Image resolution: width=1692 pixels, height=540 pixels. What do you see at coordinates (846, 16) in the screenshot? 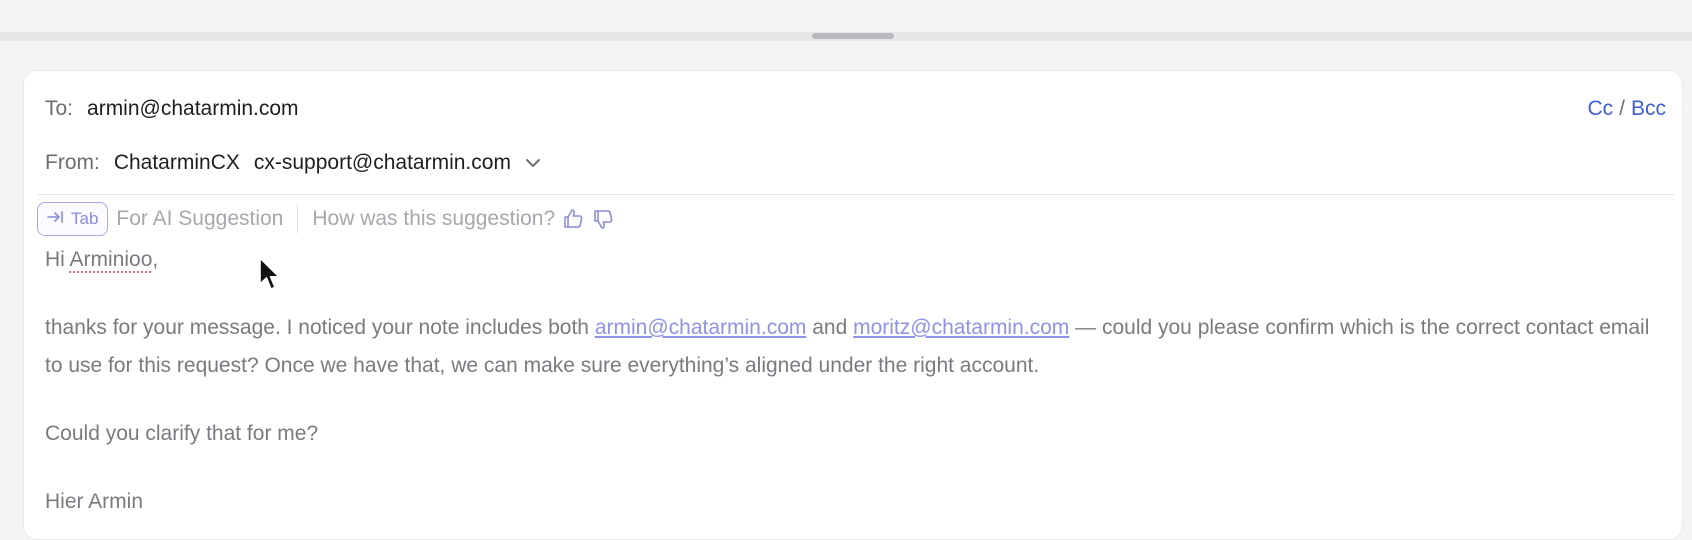
I see `window-top-area` at bounding box center [846, 16].